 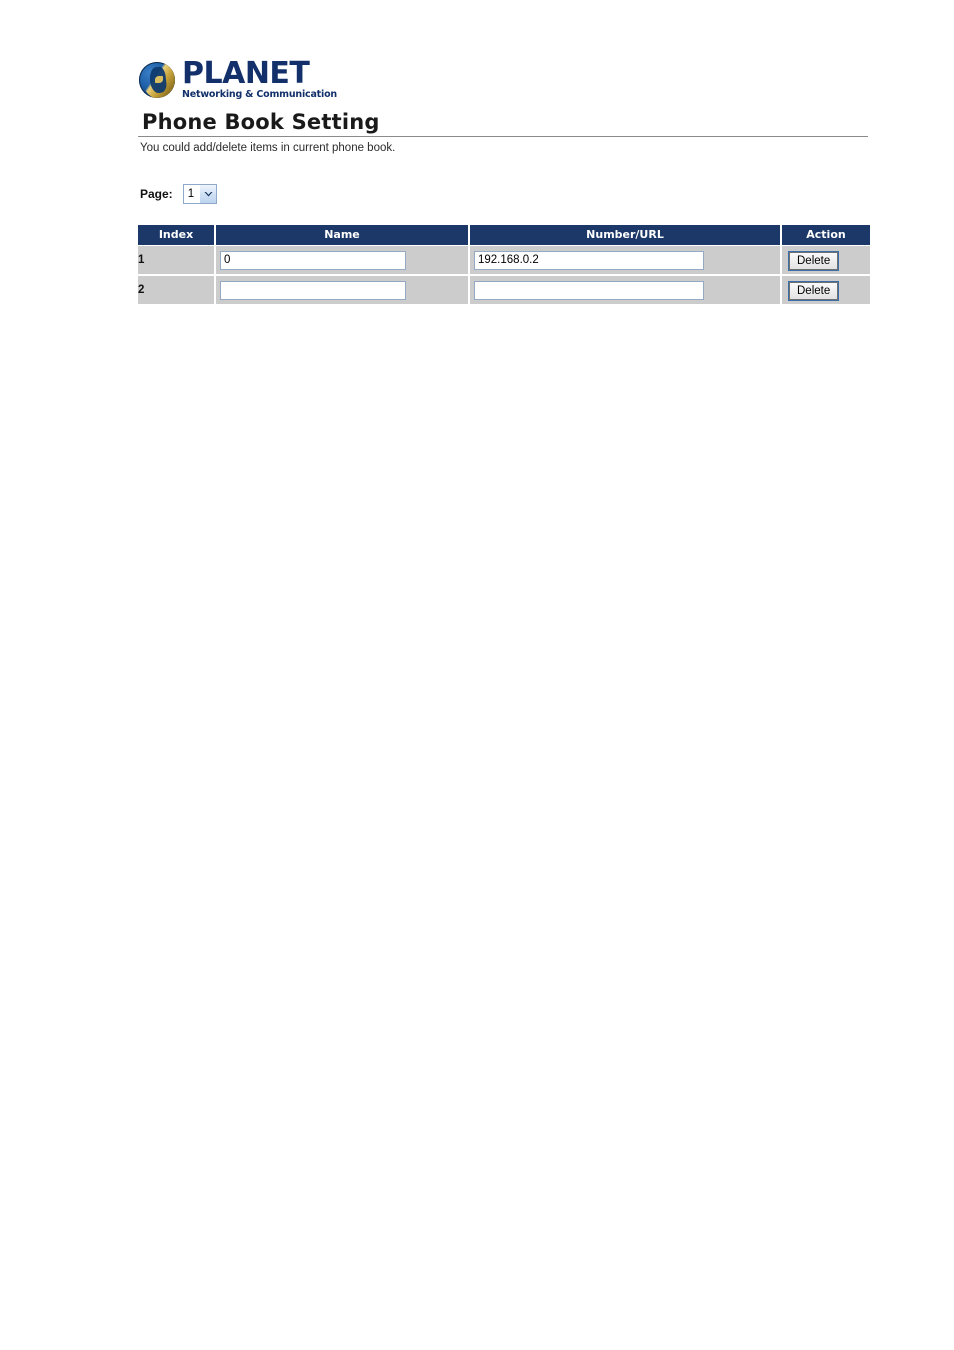 What do you see at coordinates (503, 136) in the screenshot?
I see `title-divider` at bounding box center [503, 136].